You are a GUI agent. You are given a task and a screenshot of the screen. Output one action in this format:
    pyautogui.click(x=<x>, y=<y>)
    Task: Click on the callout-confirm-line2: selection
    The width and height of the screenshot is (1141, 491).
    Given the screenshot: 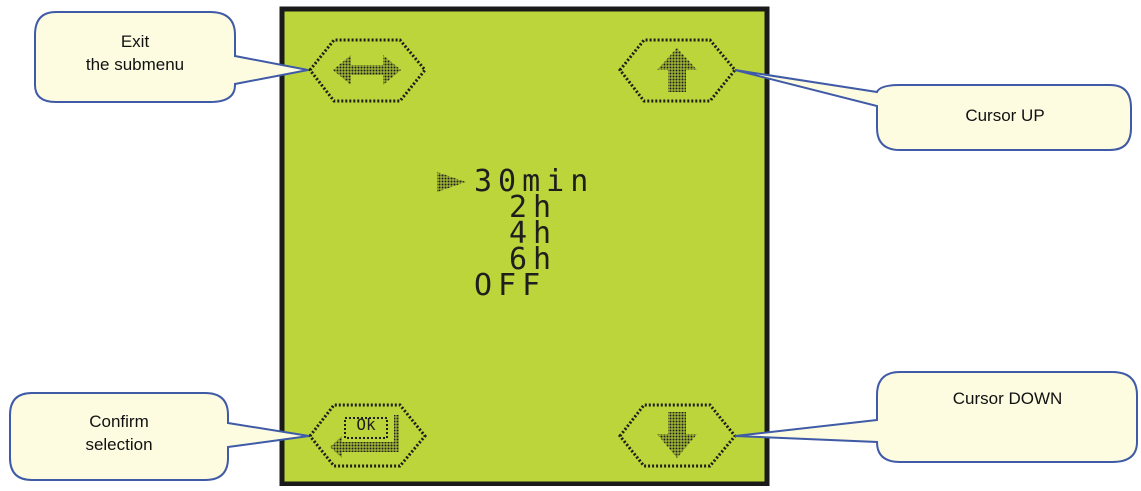 What is the action you would take?
    pyautogui.click(x=119, y=444)
    